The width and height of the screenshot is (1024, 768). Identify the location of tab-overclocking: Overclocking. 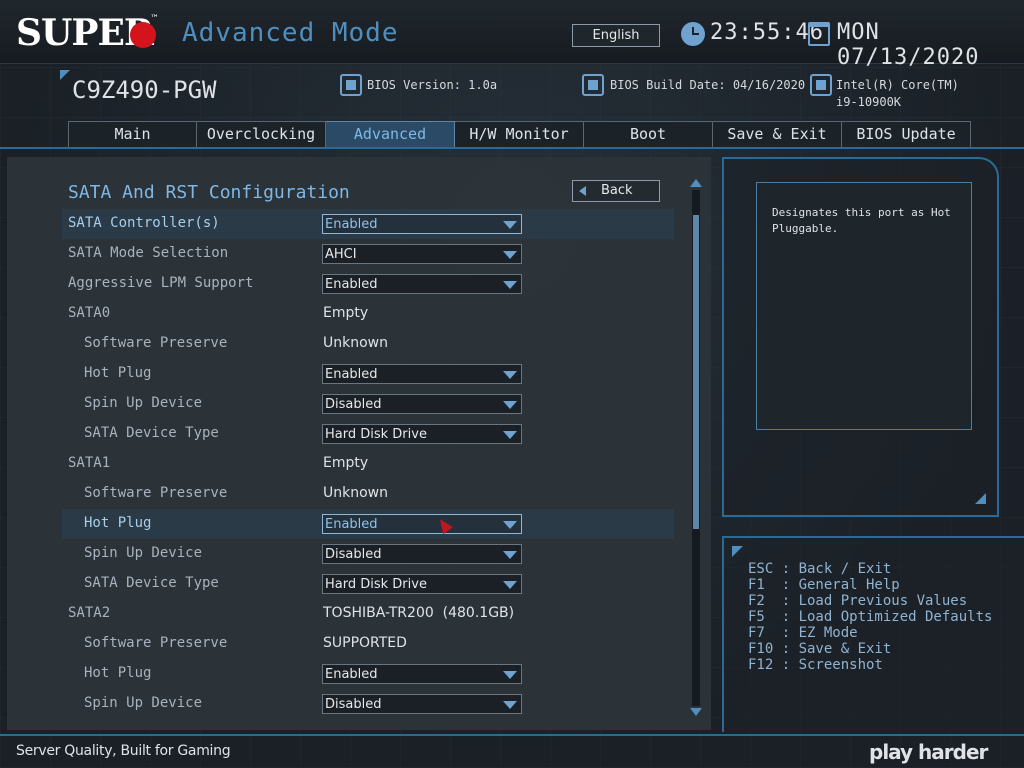
(261, 134).